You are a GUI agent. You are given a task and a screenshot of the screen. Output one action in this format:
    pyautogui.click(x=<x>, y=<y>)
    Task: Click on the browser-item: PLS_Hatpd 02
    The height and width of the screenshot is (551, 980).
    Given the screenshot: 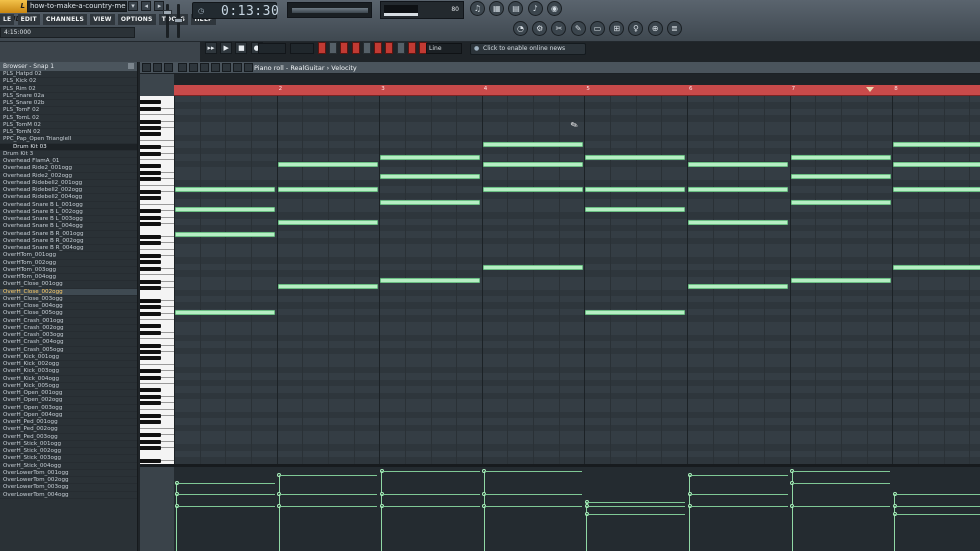 What is the action you would take?
    pyautogui.click(x=68, y=75)
    